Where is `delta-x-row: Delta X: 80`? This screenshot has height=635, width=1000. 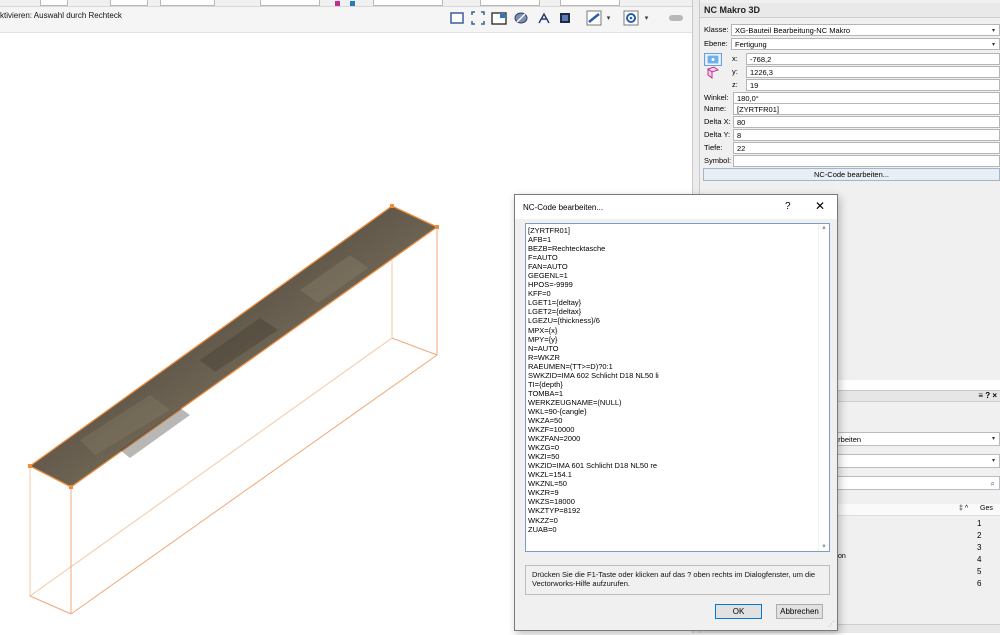
delta-x-row: Delta X: 80 is located at coordinates (850, 122).